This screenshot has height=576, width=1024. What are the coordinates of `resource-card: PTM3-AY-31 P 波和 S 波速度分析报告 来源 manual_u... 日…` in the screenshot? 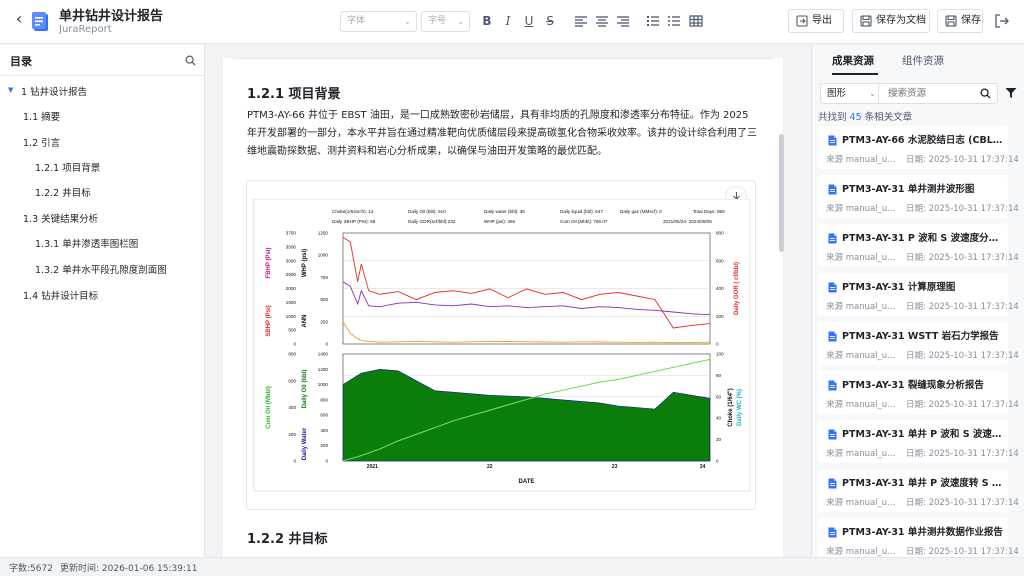 It's located at (918, 245).